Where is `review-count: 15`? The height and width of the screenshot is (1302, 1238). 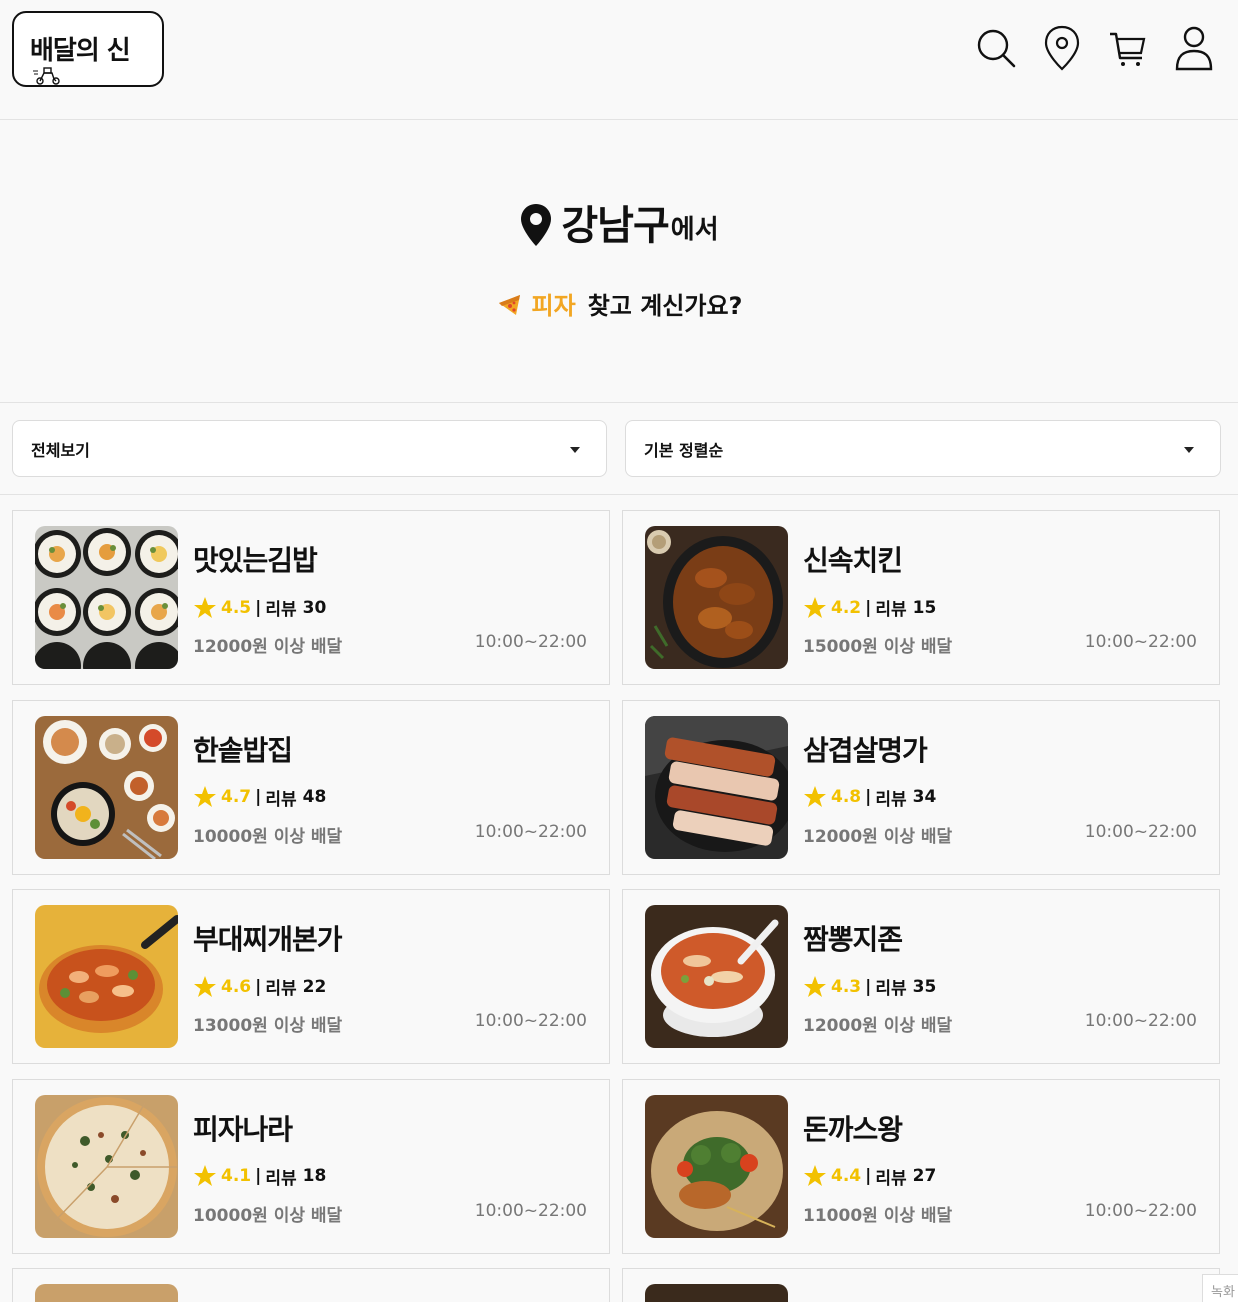
review-count: 15 is located at coordinates (924, 607).